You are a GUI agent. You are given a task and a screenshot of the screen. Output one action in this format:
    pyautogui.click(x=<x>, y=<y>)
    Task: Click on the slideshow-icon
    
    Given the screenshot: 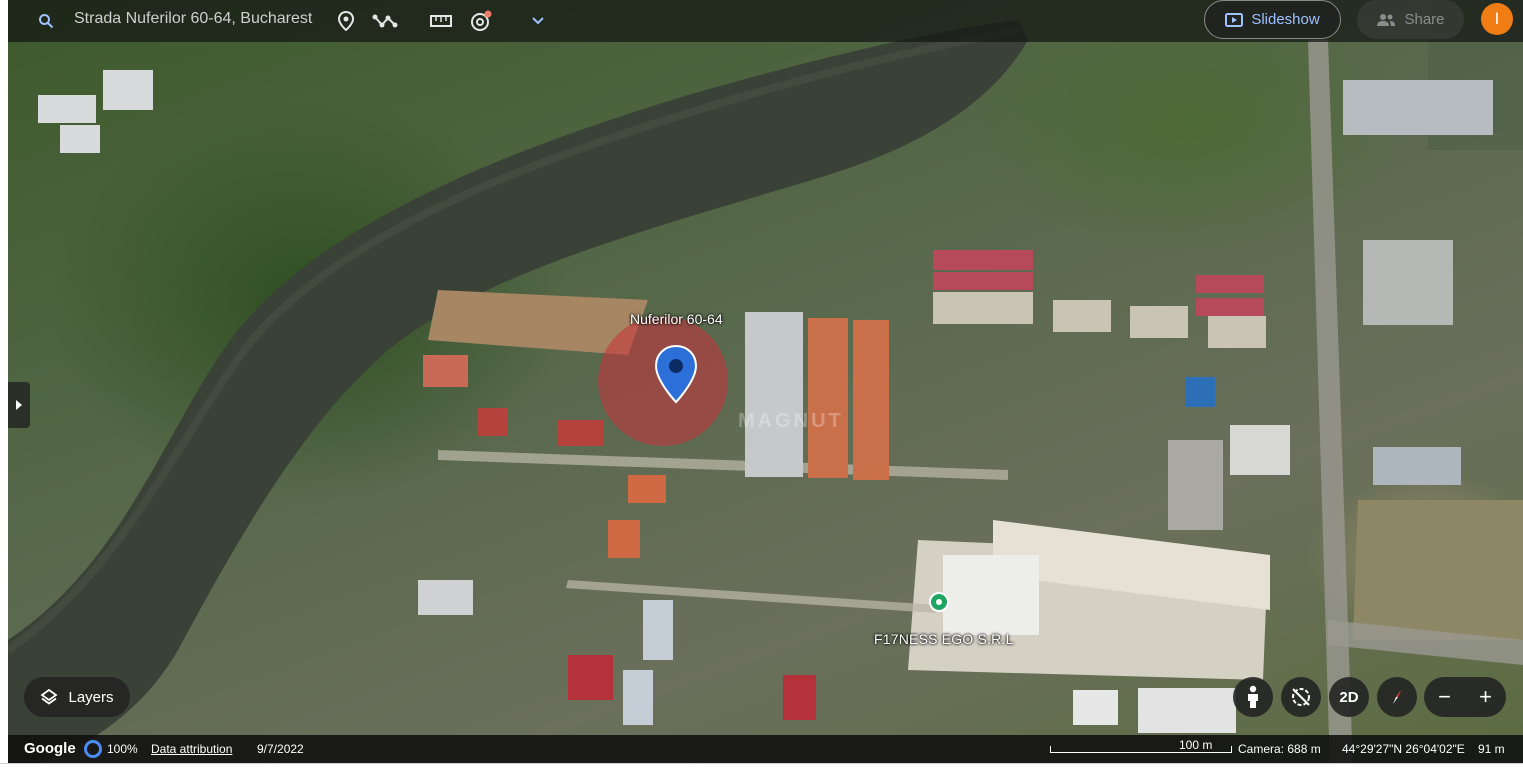 What is the action you would take?
    pyautogui.click(x=1234, y=19)
    